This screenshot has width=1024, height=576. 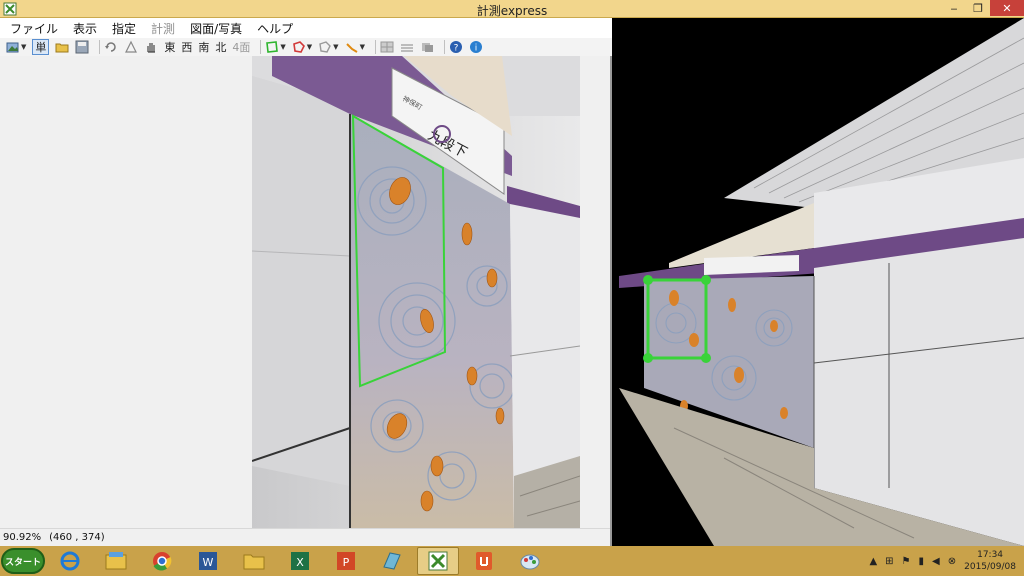 What do you see at coordinates (351, 48) in the screenshot?
I see `orange-line-icon` at bounding box center [351, 48].